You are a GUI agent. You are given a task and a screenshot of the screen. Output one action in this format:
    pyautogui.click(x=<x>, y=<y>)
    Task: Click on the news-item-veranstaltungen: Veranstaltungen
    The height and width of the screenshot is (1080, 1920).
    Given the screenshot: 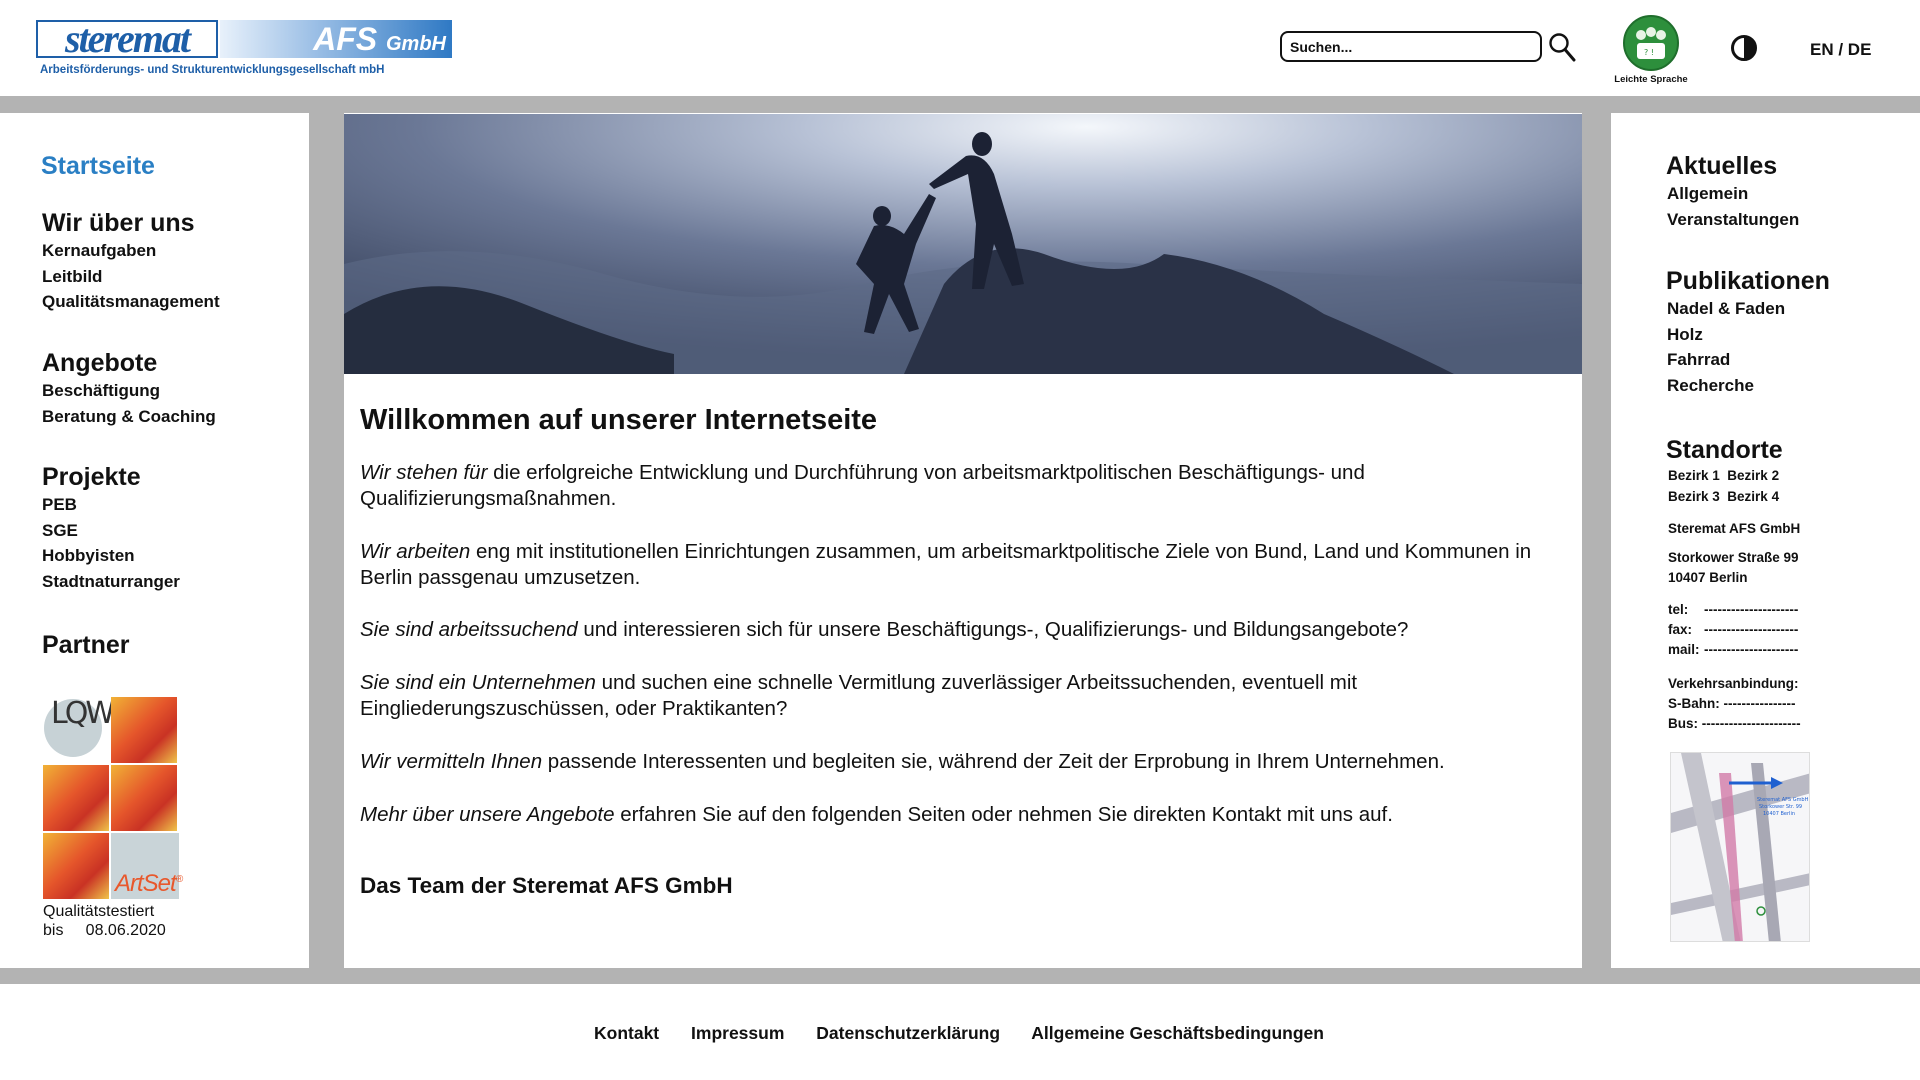 What is the action you would take?
    pyautogui.click(x=1733, y=220)
    